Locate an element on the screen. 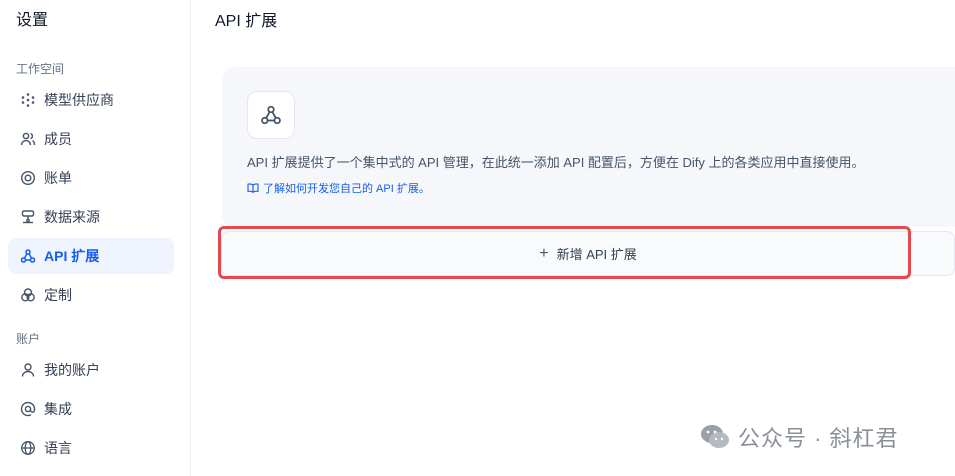 The height and width of the screenshot is (476, 955). palette-icon is located at coordinates (28, 295).